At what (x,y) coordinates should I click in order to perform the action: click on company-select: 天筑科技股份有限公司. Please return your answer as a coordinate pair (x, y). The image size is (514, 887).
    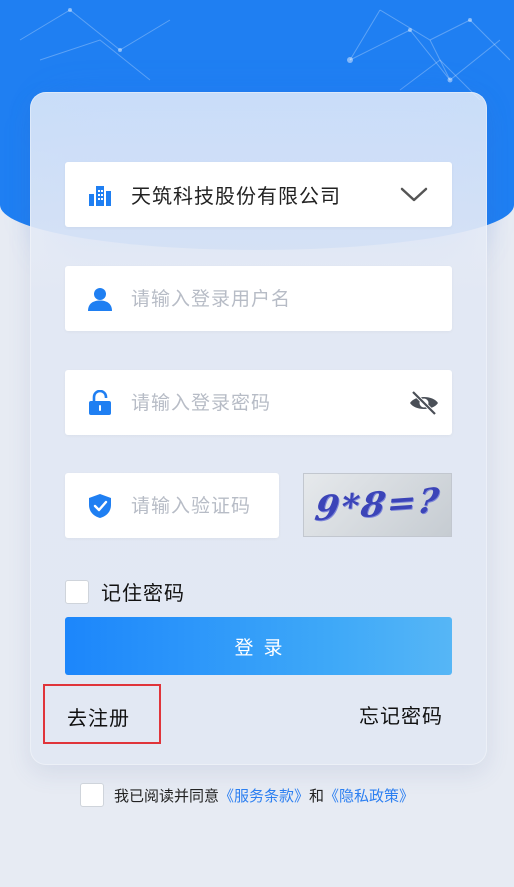
    Looking at the image, I should click on (258, 194).